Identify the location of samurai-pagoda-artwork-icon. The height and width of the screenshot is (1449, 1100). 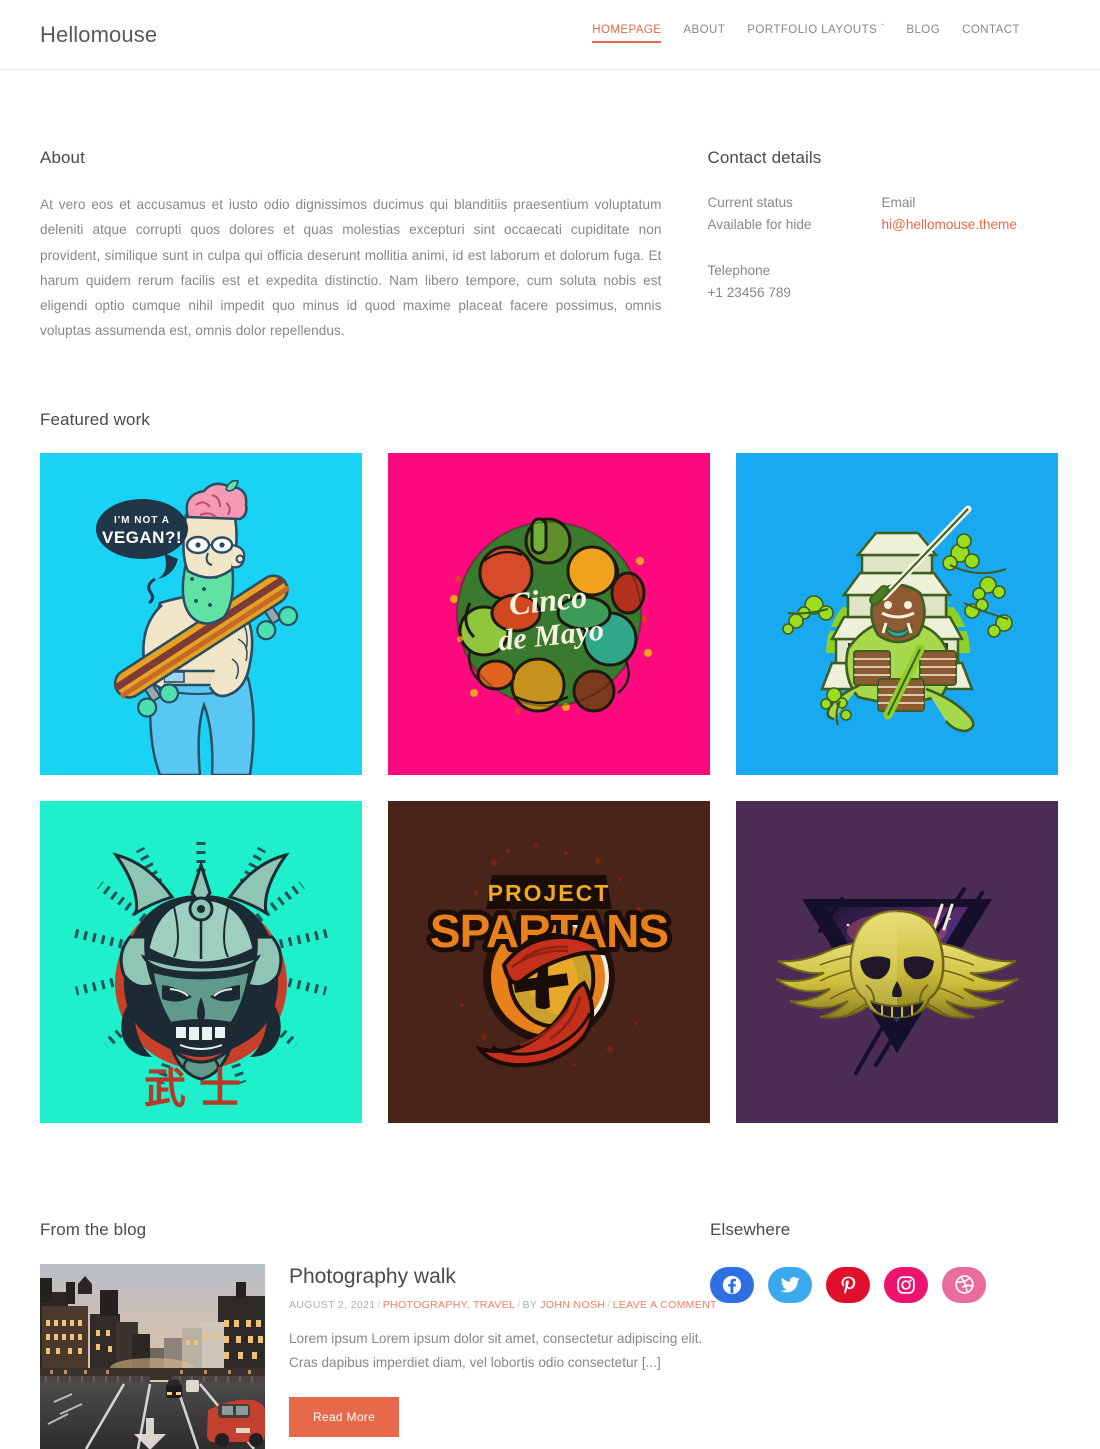
(897, 613).